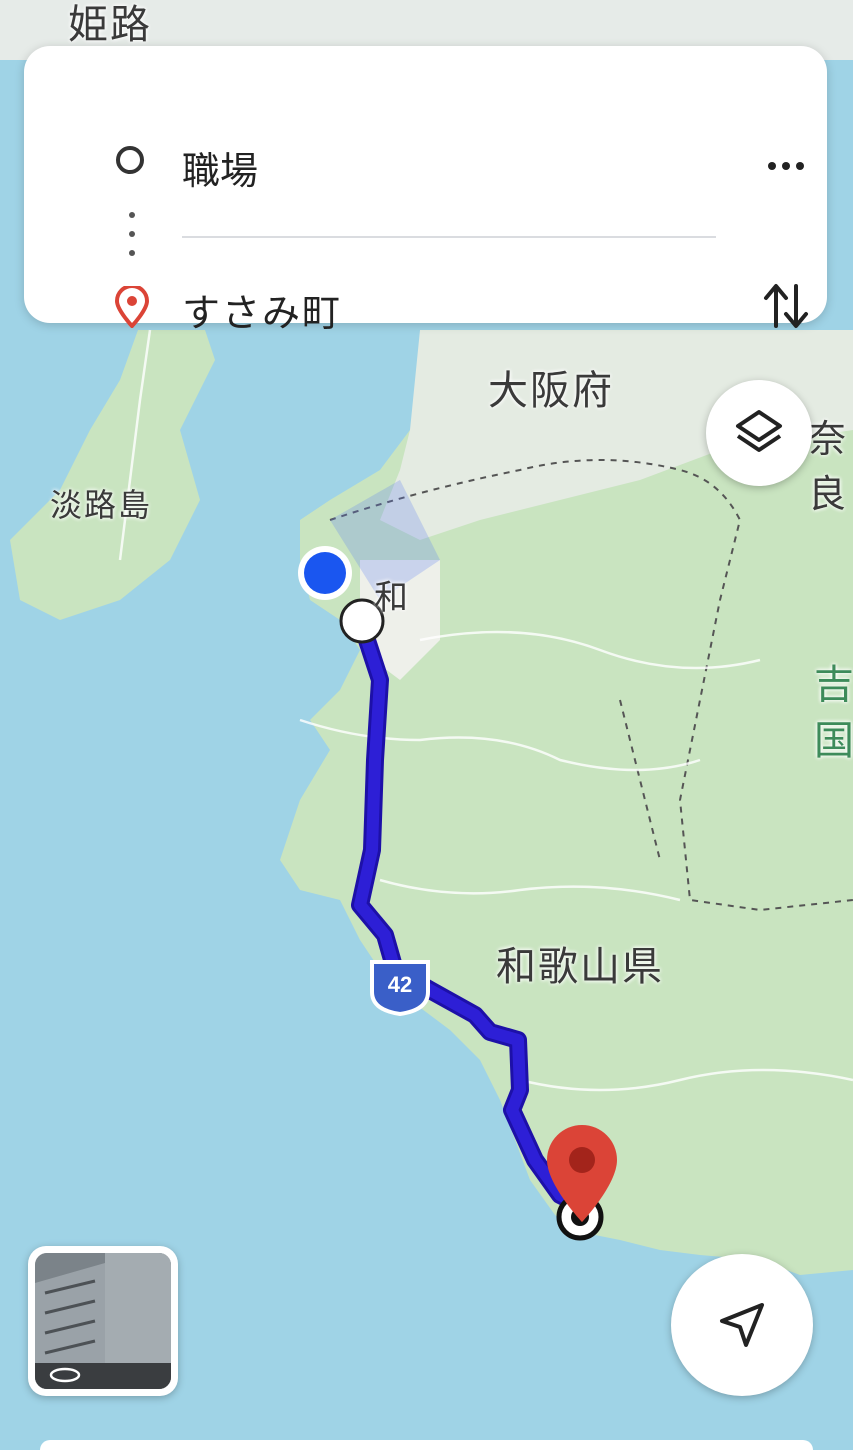 The height and width of the screenshot is (1450, 853). I want to click on more-options-button, so click(786, 166).